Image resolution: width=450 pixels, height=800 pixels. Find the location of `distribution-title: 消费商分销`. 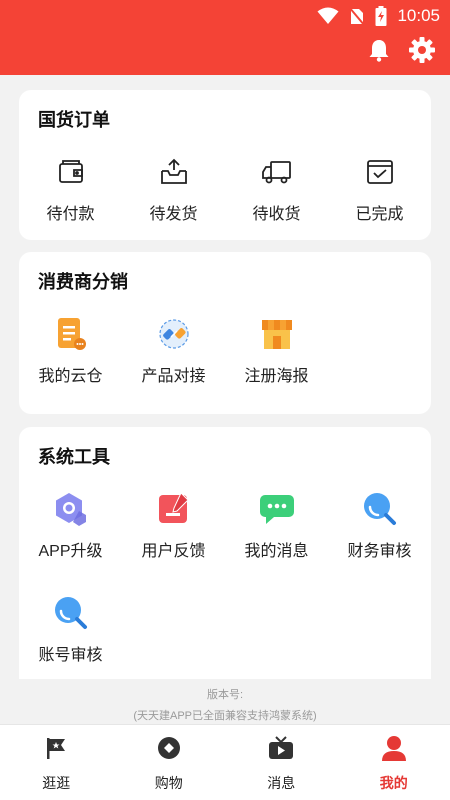

distribution-title: 消费商分销 is located at coordinates (83, 282).